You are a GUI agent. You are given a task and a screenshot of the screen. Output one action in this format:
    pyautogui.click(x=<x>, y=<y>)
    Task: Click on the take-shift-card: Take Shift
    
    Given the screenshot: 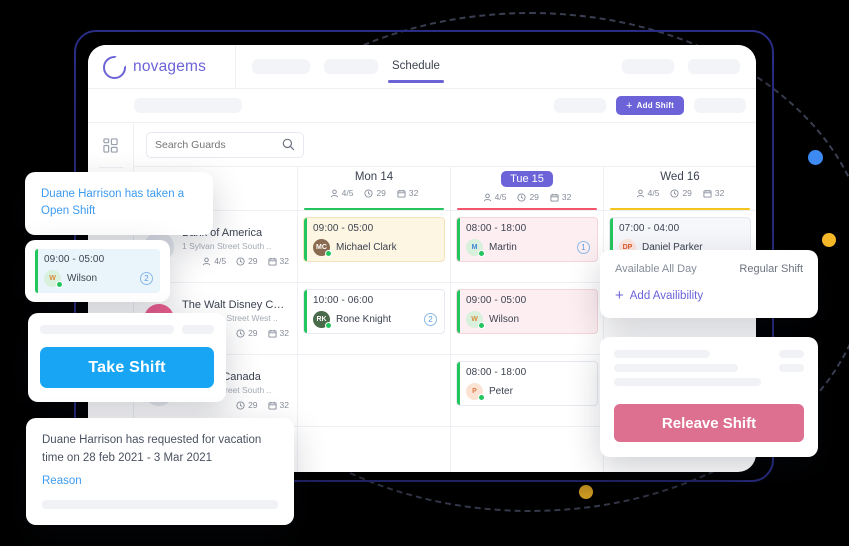 What is the action you would take?
    pyautogui.click(x=127, y=357)
    